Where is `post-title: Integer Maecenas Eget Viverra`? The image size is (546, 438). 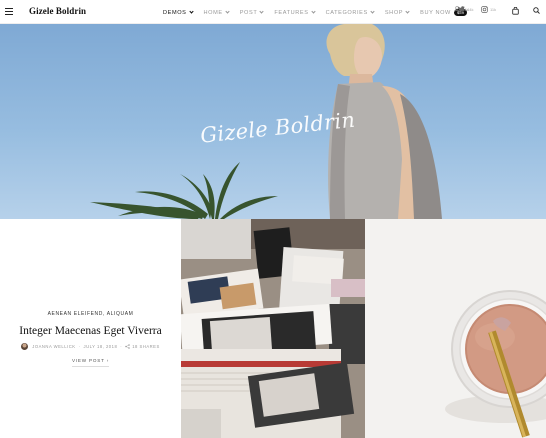 post-title: Integer Maecenas Eget Viverra is located at coordinates (90, 331).